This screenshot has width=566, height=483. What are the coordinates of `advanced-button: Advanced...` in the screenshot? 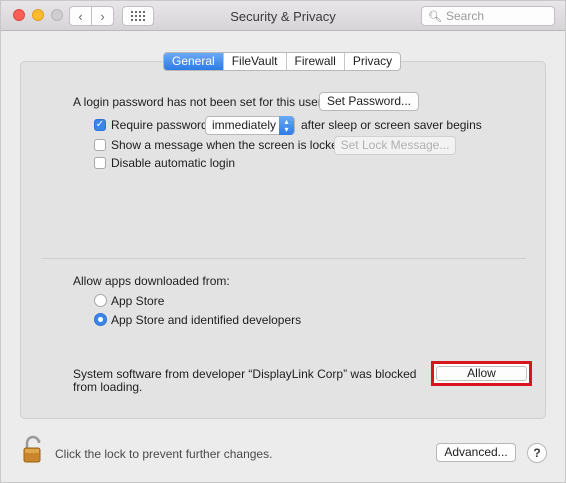 It's located at (476, 452).